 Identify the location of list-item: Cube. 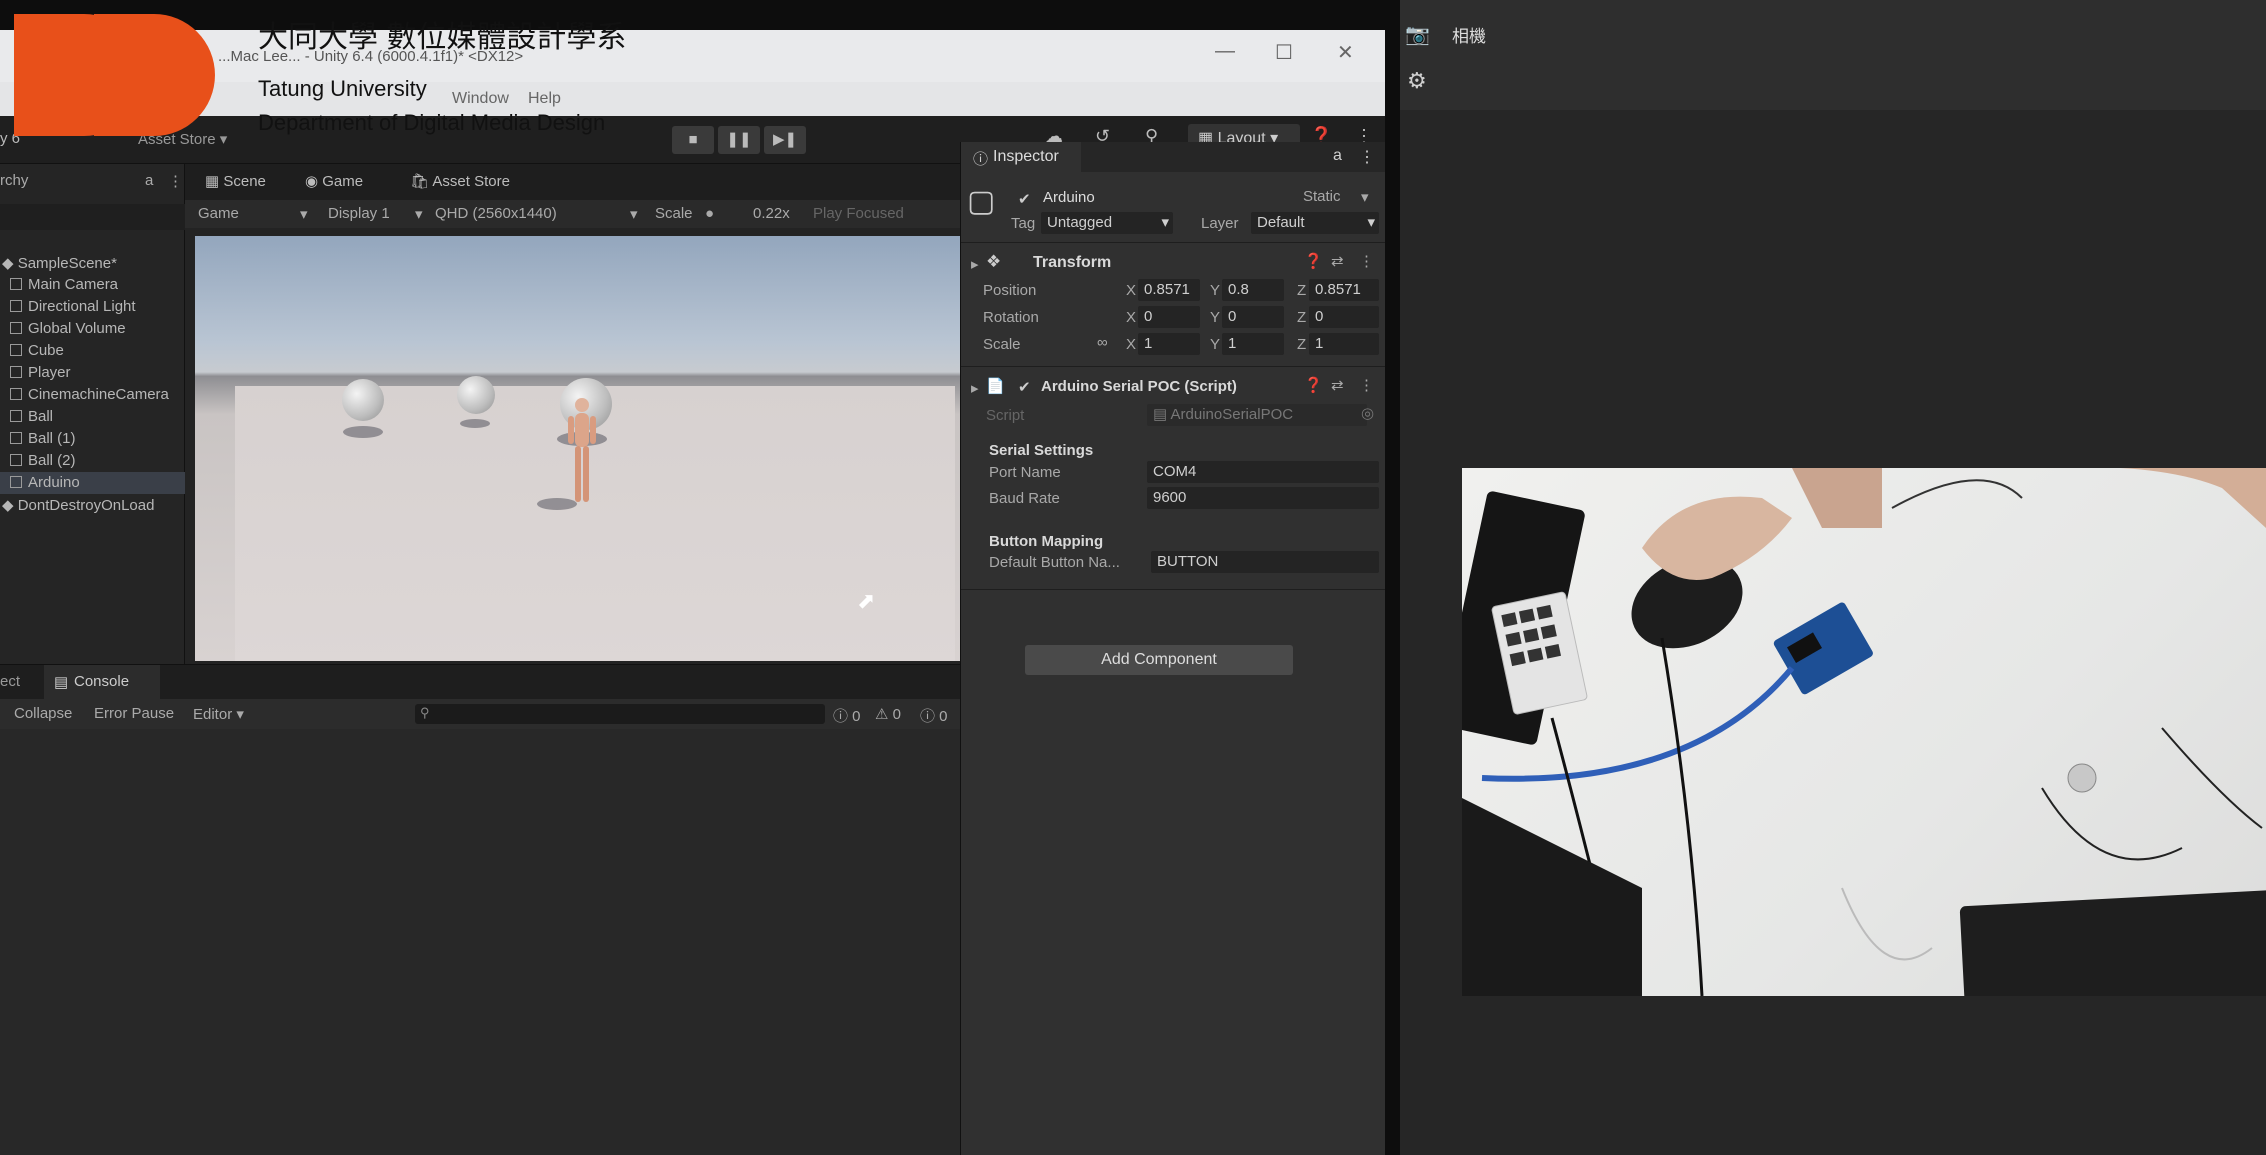
(37, 350).